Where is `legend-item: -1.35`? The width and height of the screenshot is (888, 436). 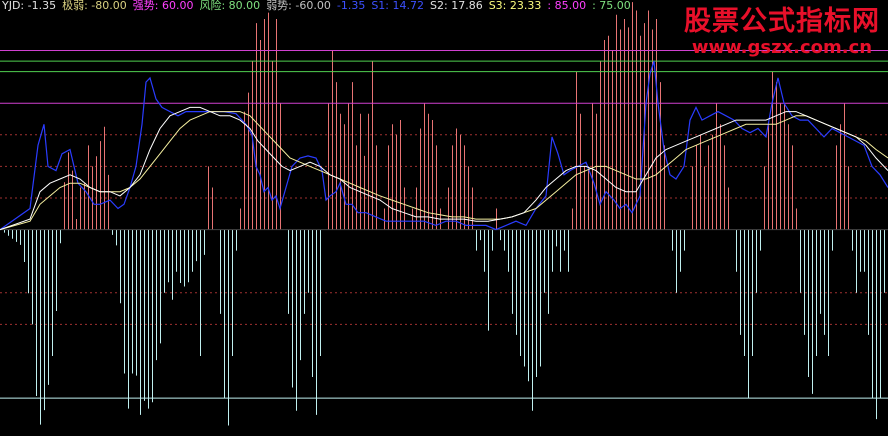
legend-item: -1.35 is located at coordinates (351, 6).